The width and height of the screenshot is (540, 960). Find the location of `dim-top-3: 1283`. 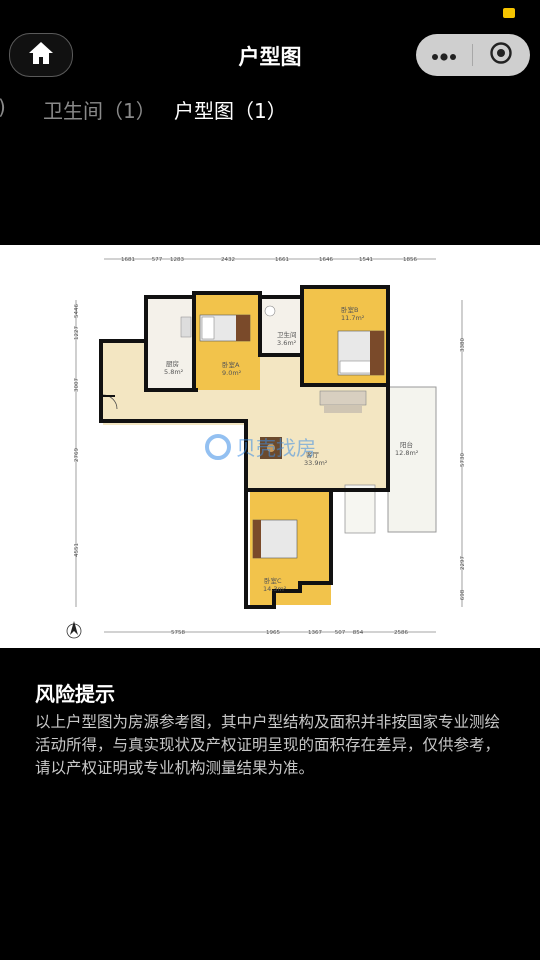

dim-top-3: 1283 is located at coordinates (177, 260).